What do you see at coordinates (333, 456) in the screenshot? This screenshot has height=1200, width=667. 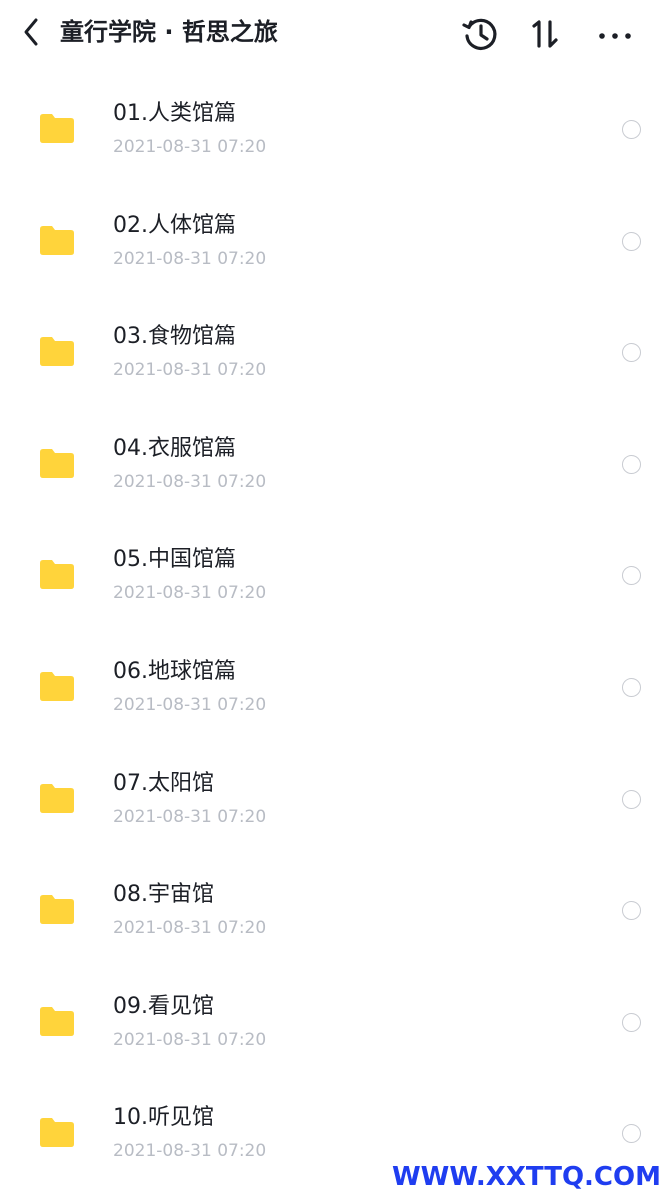 I see `list-item: 04.衣服馆篇 2021-08-31 07:20` at bounding box center [333, 456].